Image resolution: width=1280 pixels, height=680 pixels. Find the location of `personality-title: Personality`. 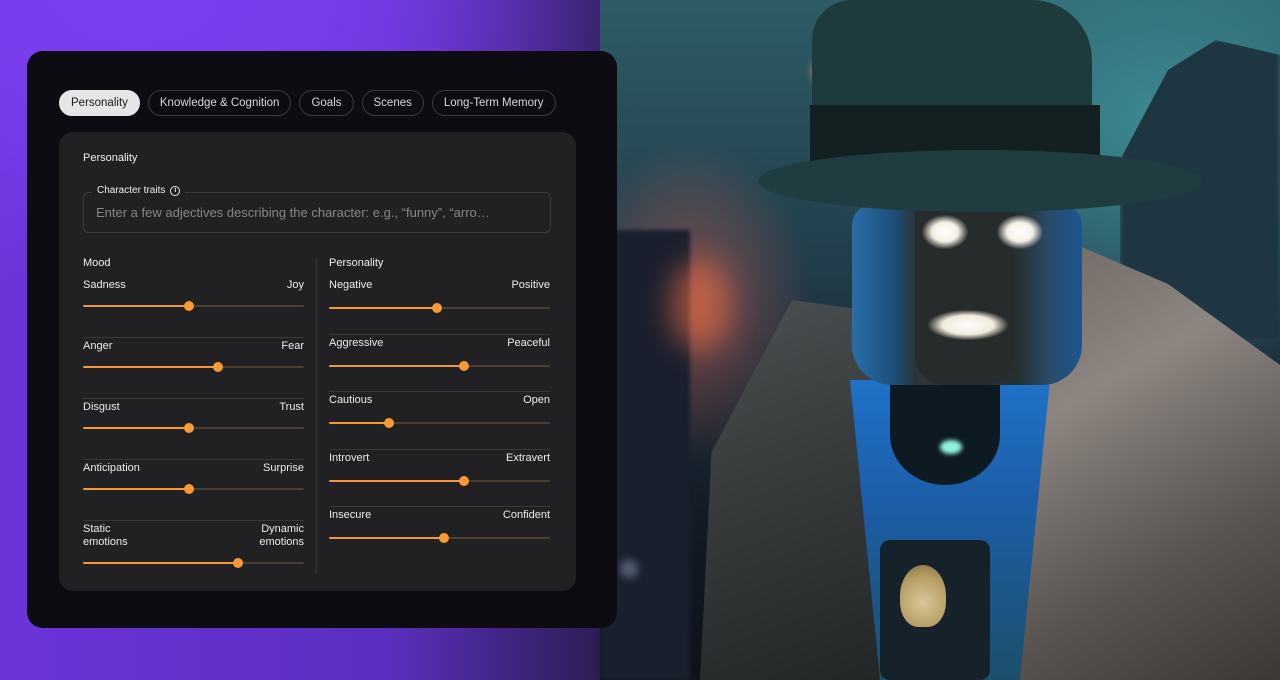

personality-title: Personality is located at coordinates (356, 263).